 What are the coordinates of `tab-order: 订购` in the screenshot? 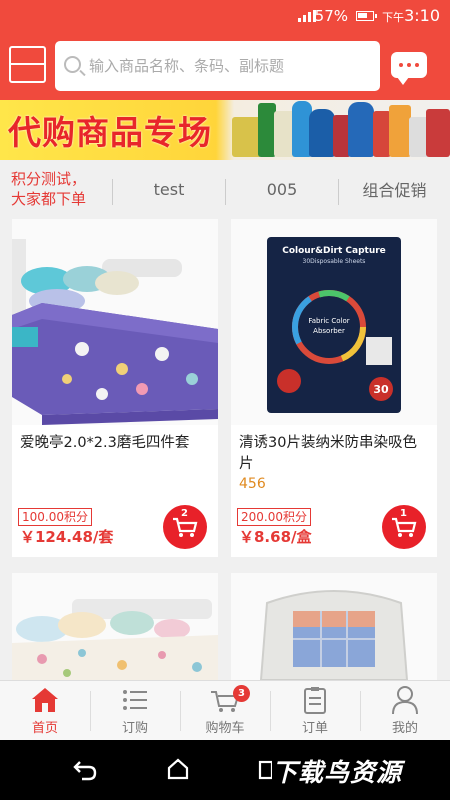 It's located at (135, 710).